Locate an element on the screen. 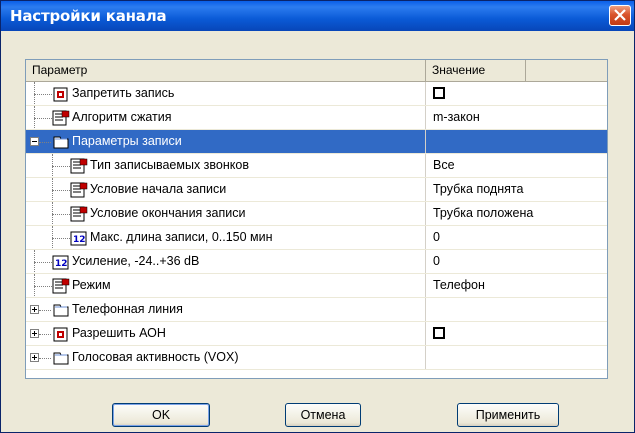  ok-button: OK is located at coordinates (161, 415).